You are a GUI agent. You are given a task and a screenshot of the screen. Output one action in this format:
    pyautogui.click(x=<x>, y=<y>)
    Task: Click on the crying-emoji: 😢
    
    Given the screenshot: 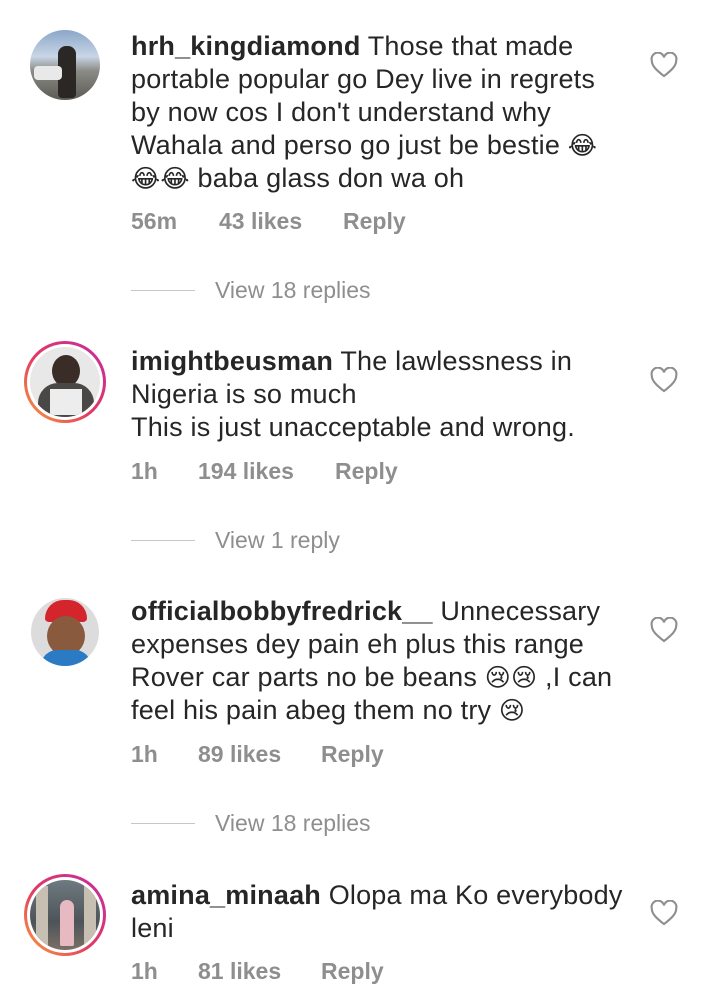 What is the action you would take?
    pyautogui.click(x=512, y=710)
    